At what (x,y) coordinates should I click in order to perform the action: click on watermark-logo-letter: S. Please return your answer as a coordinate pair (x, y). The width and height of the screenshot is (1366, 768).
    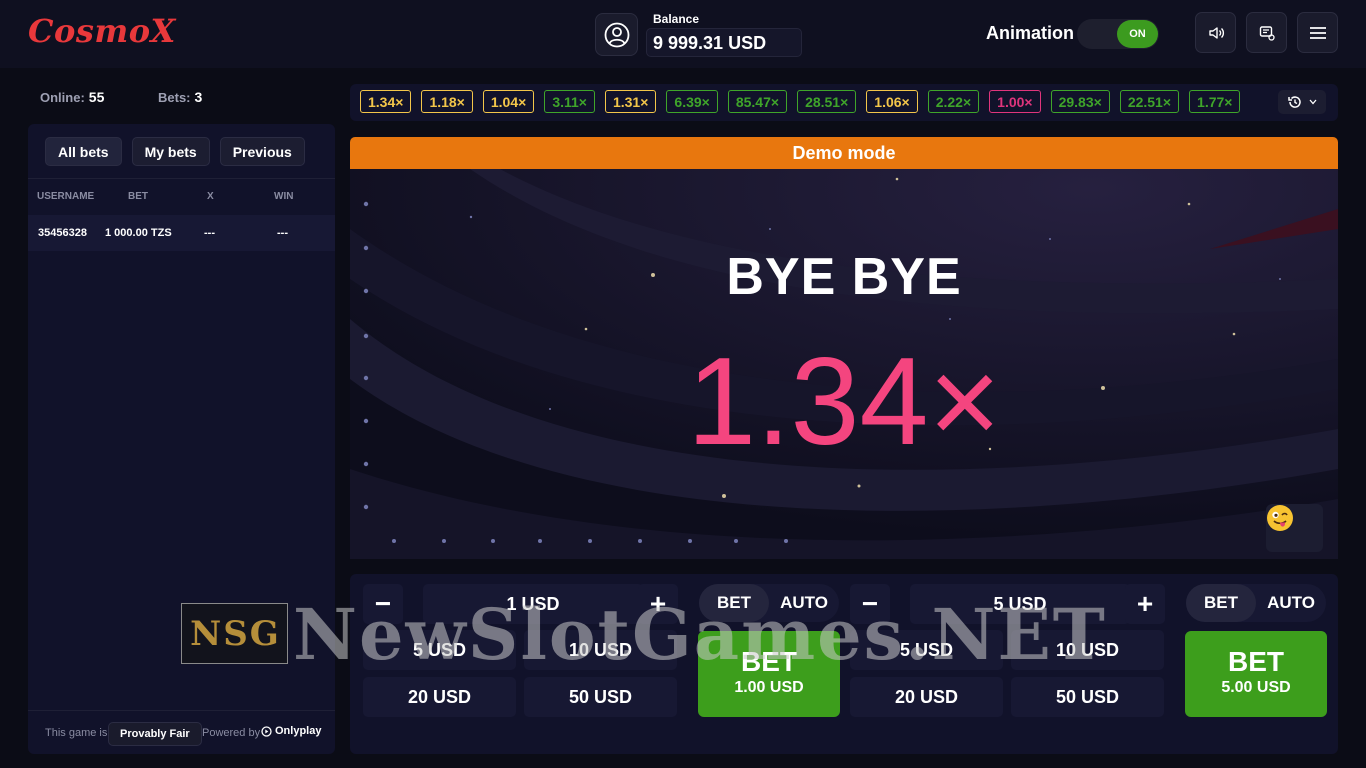
    Looking at the image, I should click on (235, 633).